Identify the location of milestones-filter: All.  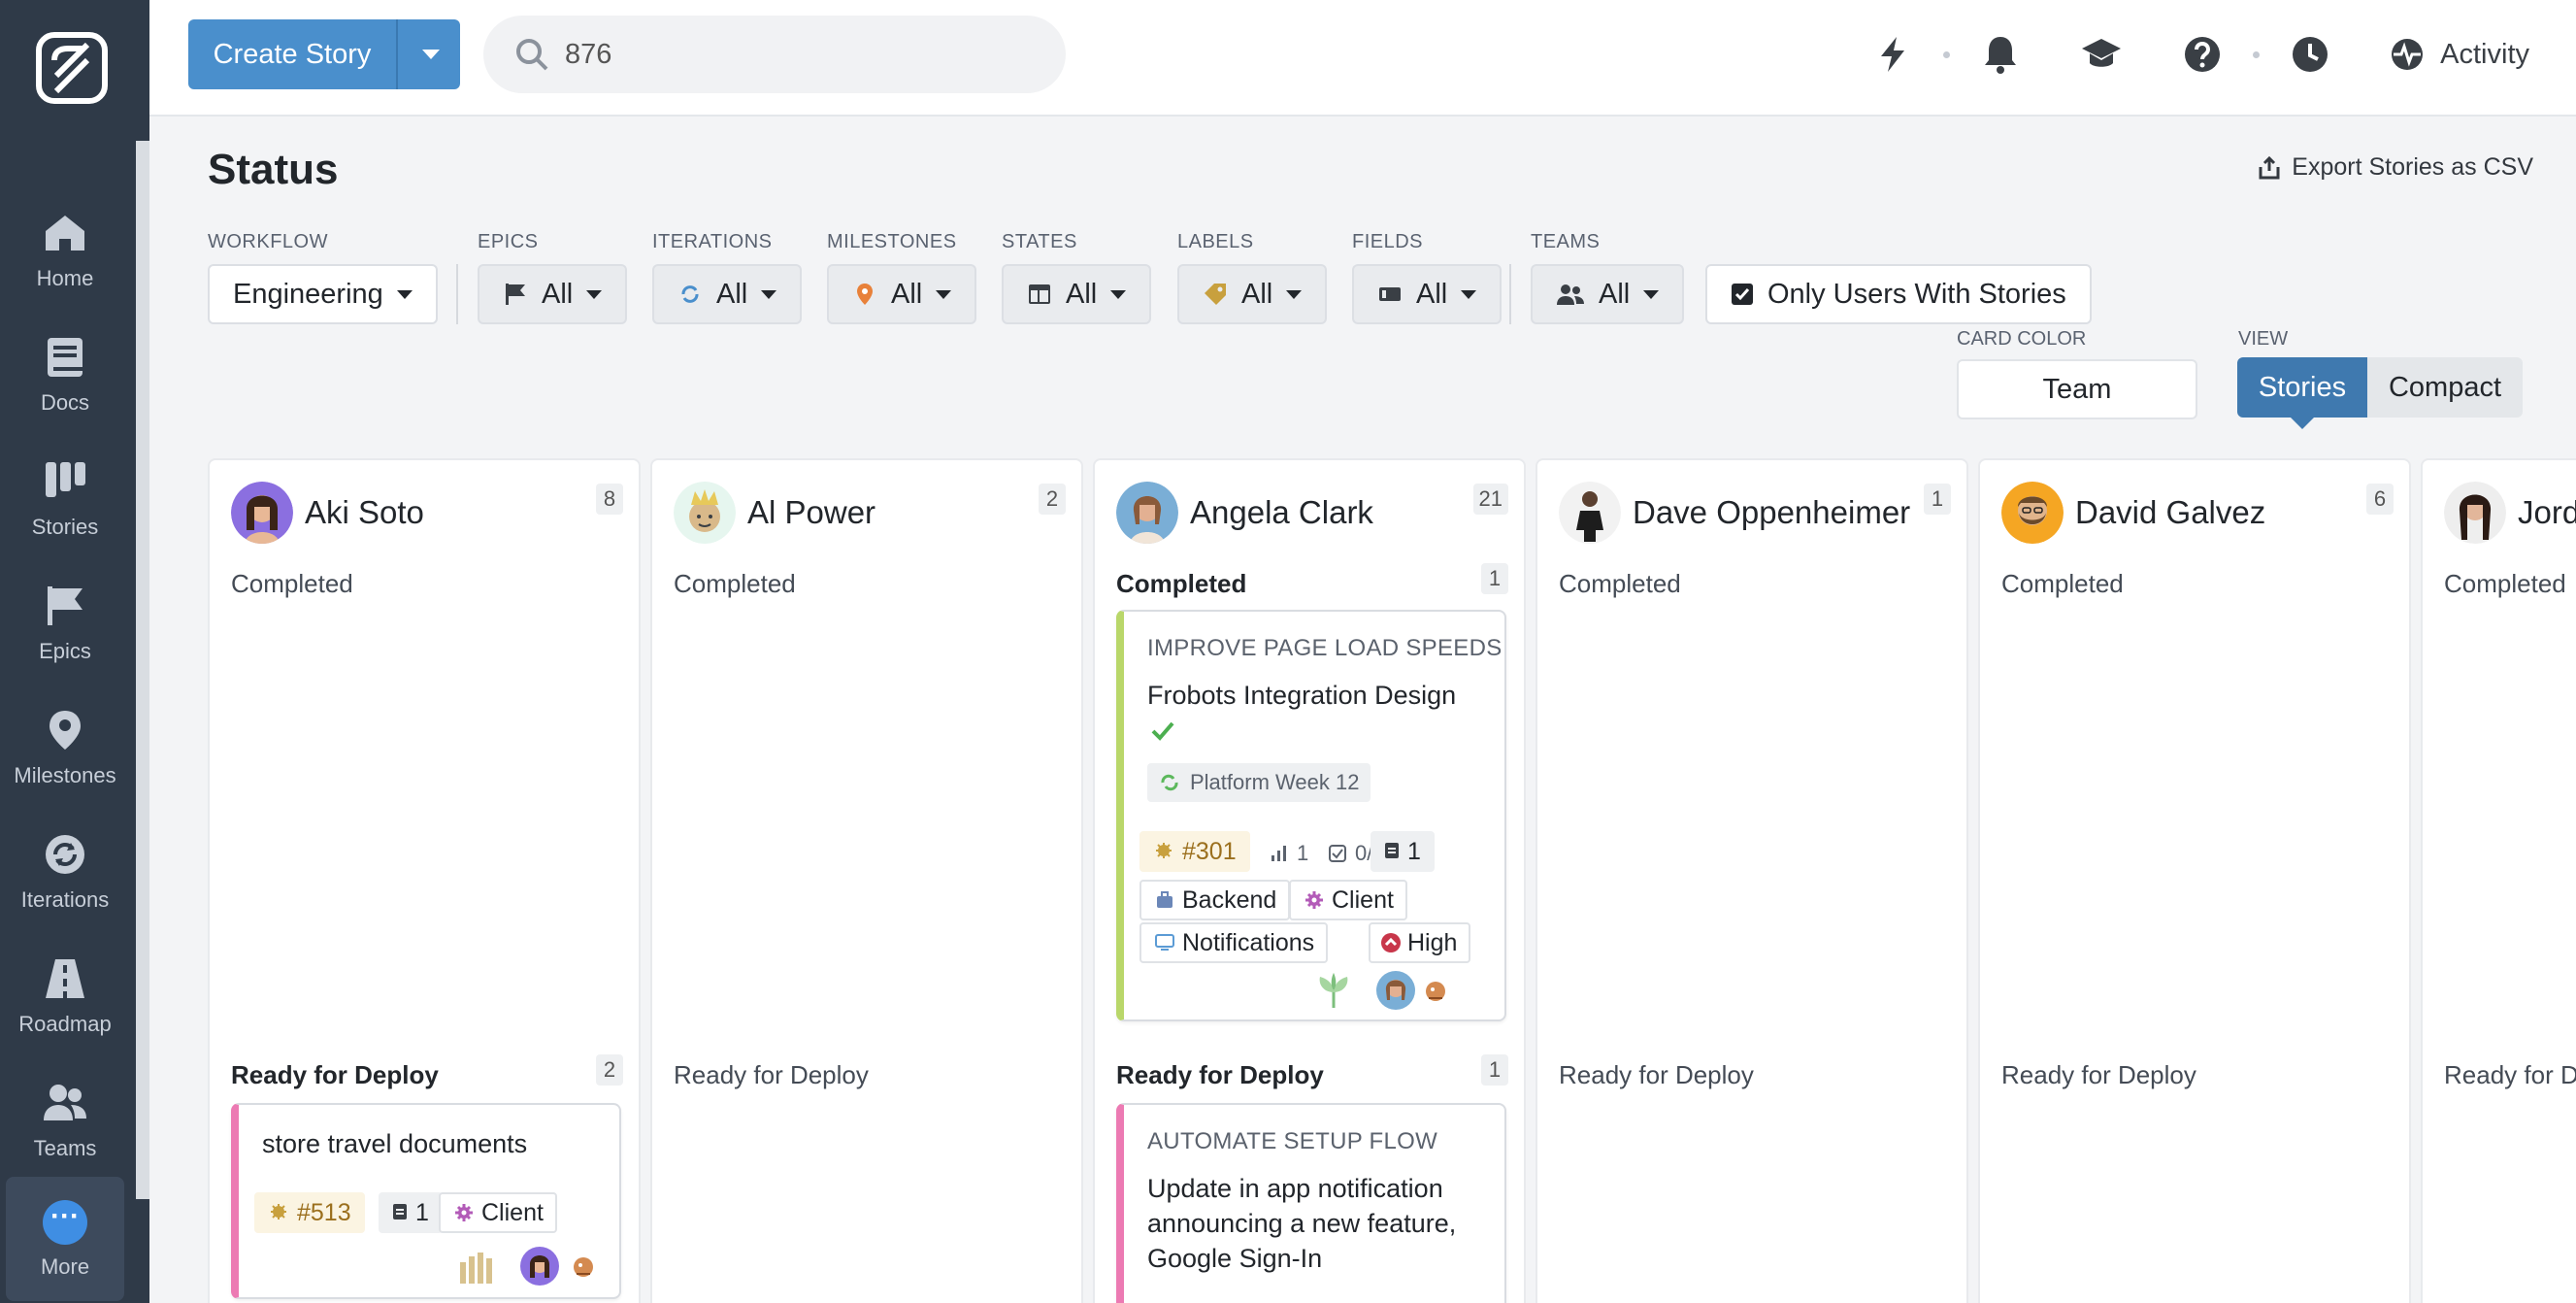
(902, 294).